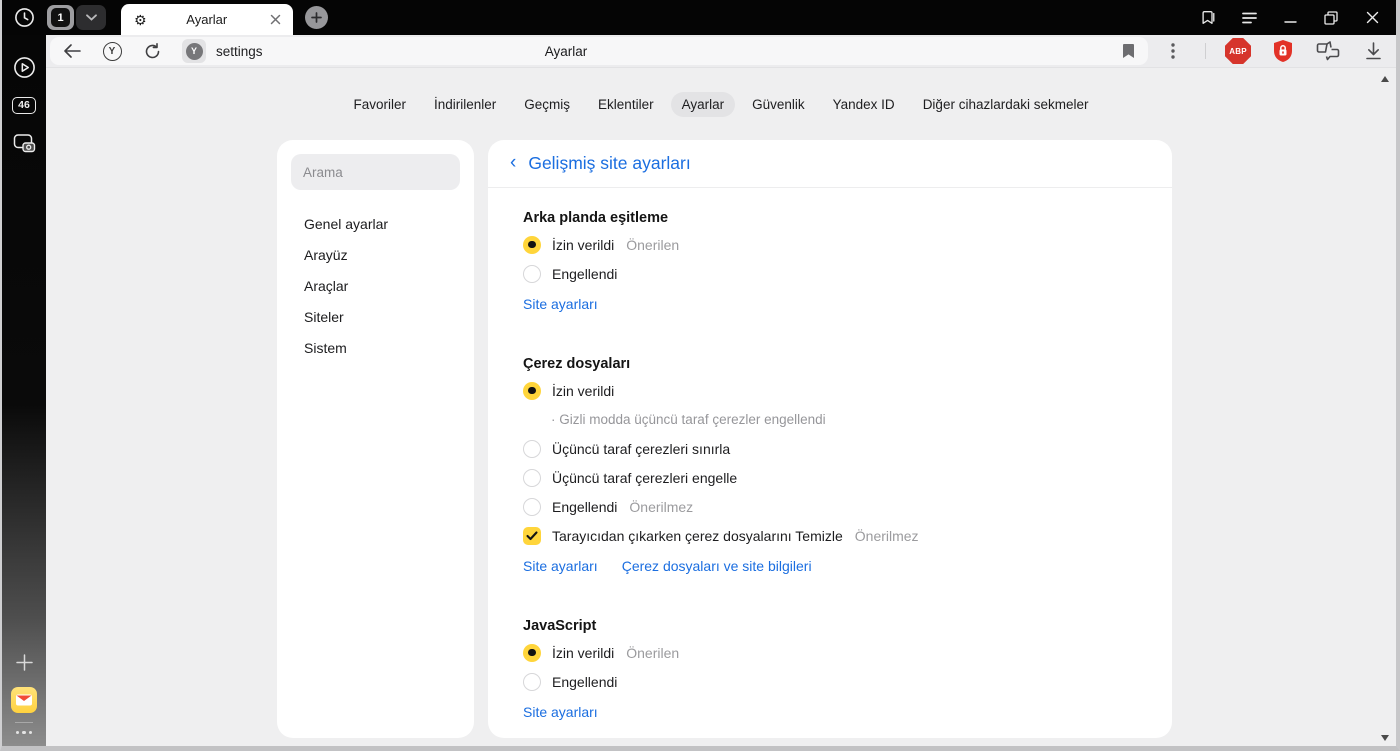 The image size is (1400, 751). I want to click on scrollbar-down-arrow, so click(1385, 738).